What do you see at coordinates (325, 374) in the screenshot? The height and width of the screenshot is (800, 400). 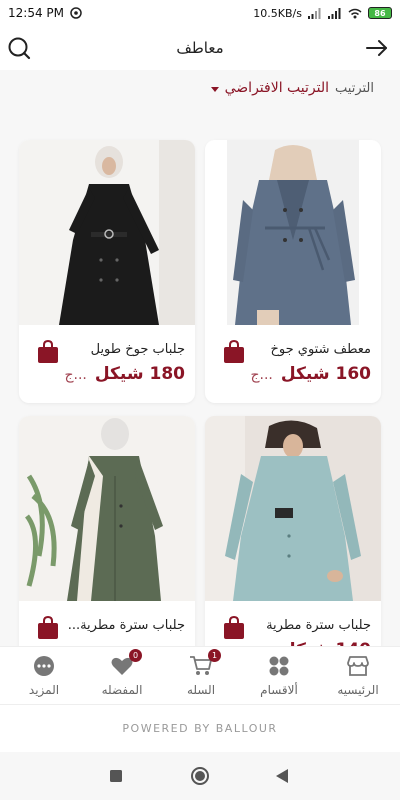 I see `product-price: 160 شيكل` at bounding box center [325, 374].